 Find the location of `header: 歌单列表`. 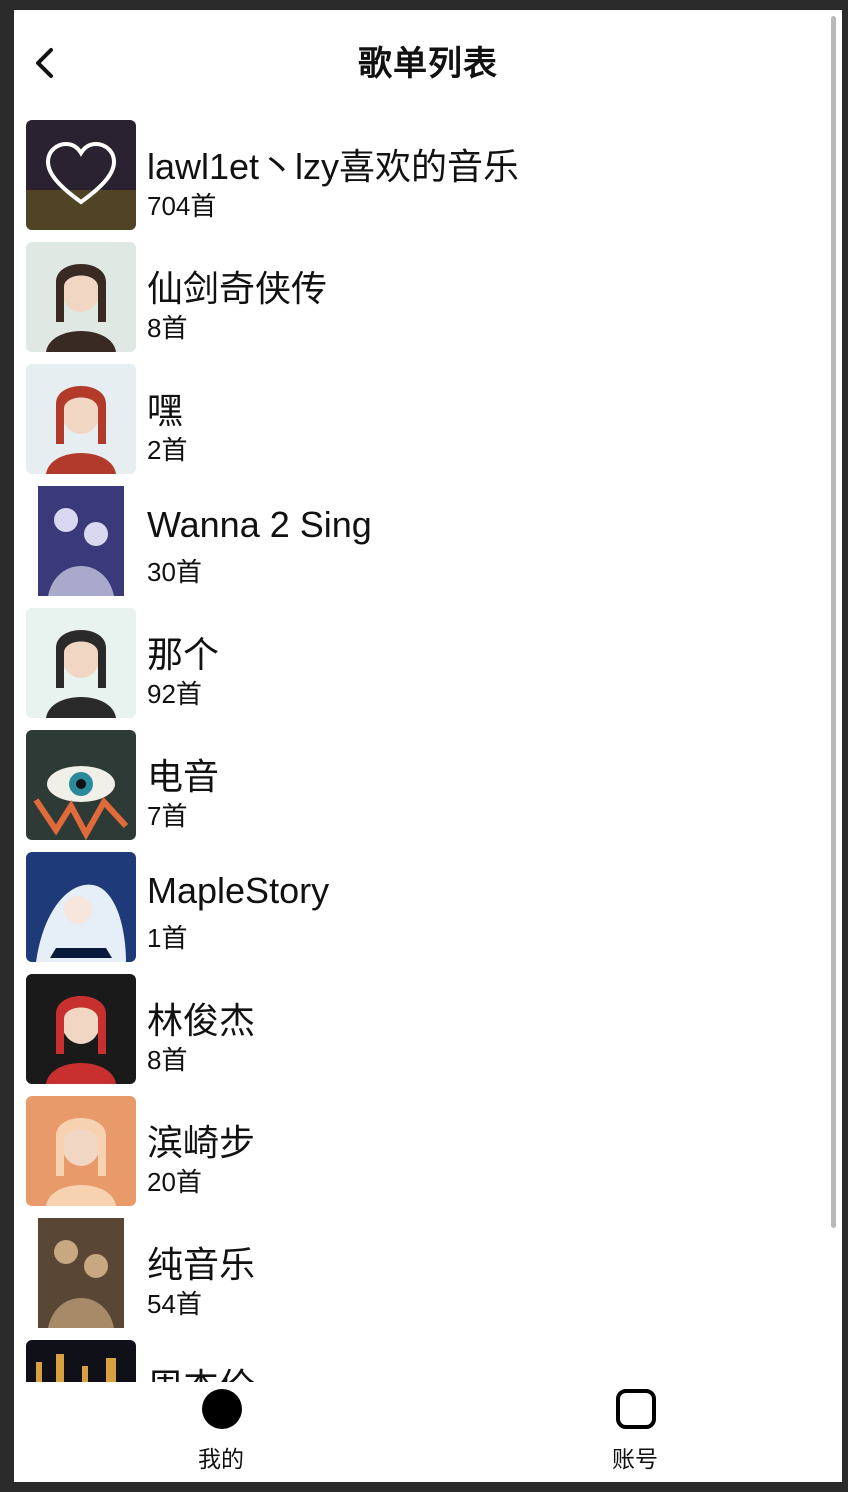

header: 歌单列表 is located at coordinates (428, 60).